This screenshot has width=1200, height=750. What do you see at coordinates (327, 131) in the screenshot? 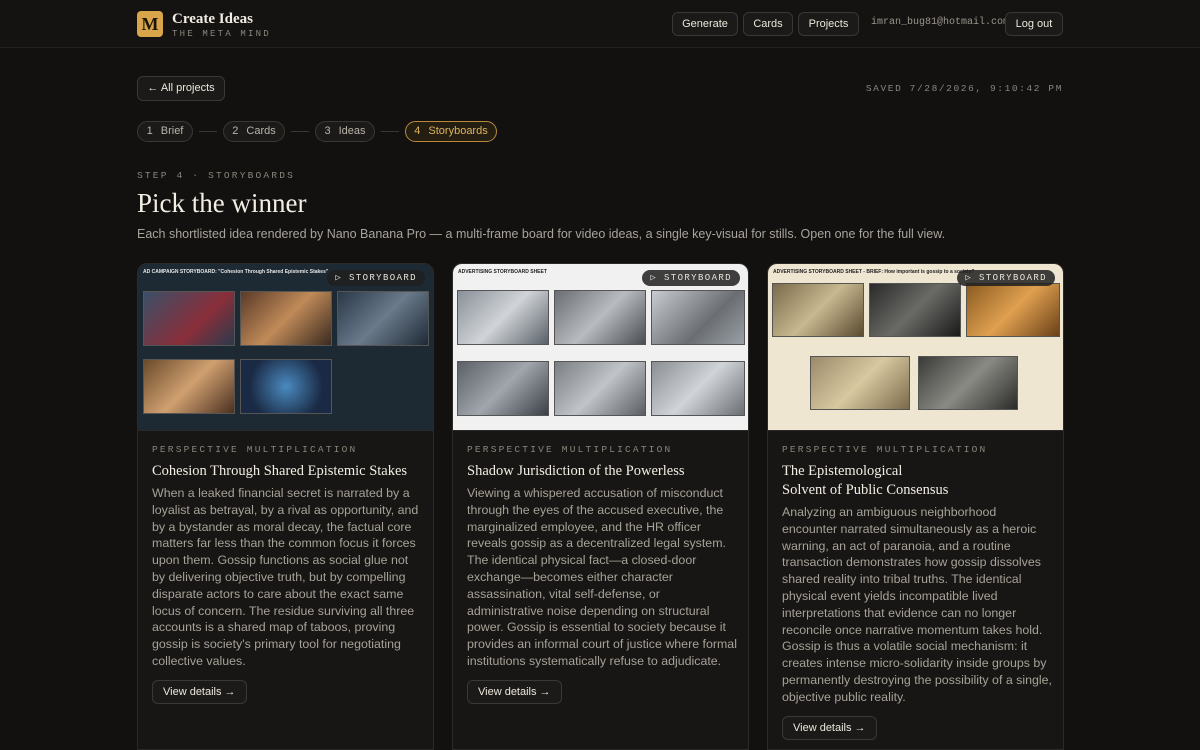
I see `step-number: 3` at bounding box center [327, 131].